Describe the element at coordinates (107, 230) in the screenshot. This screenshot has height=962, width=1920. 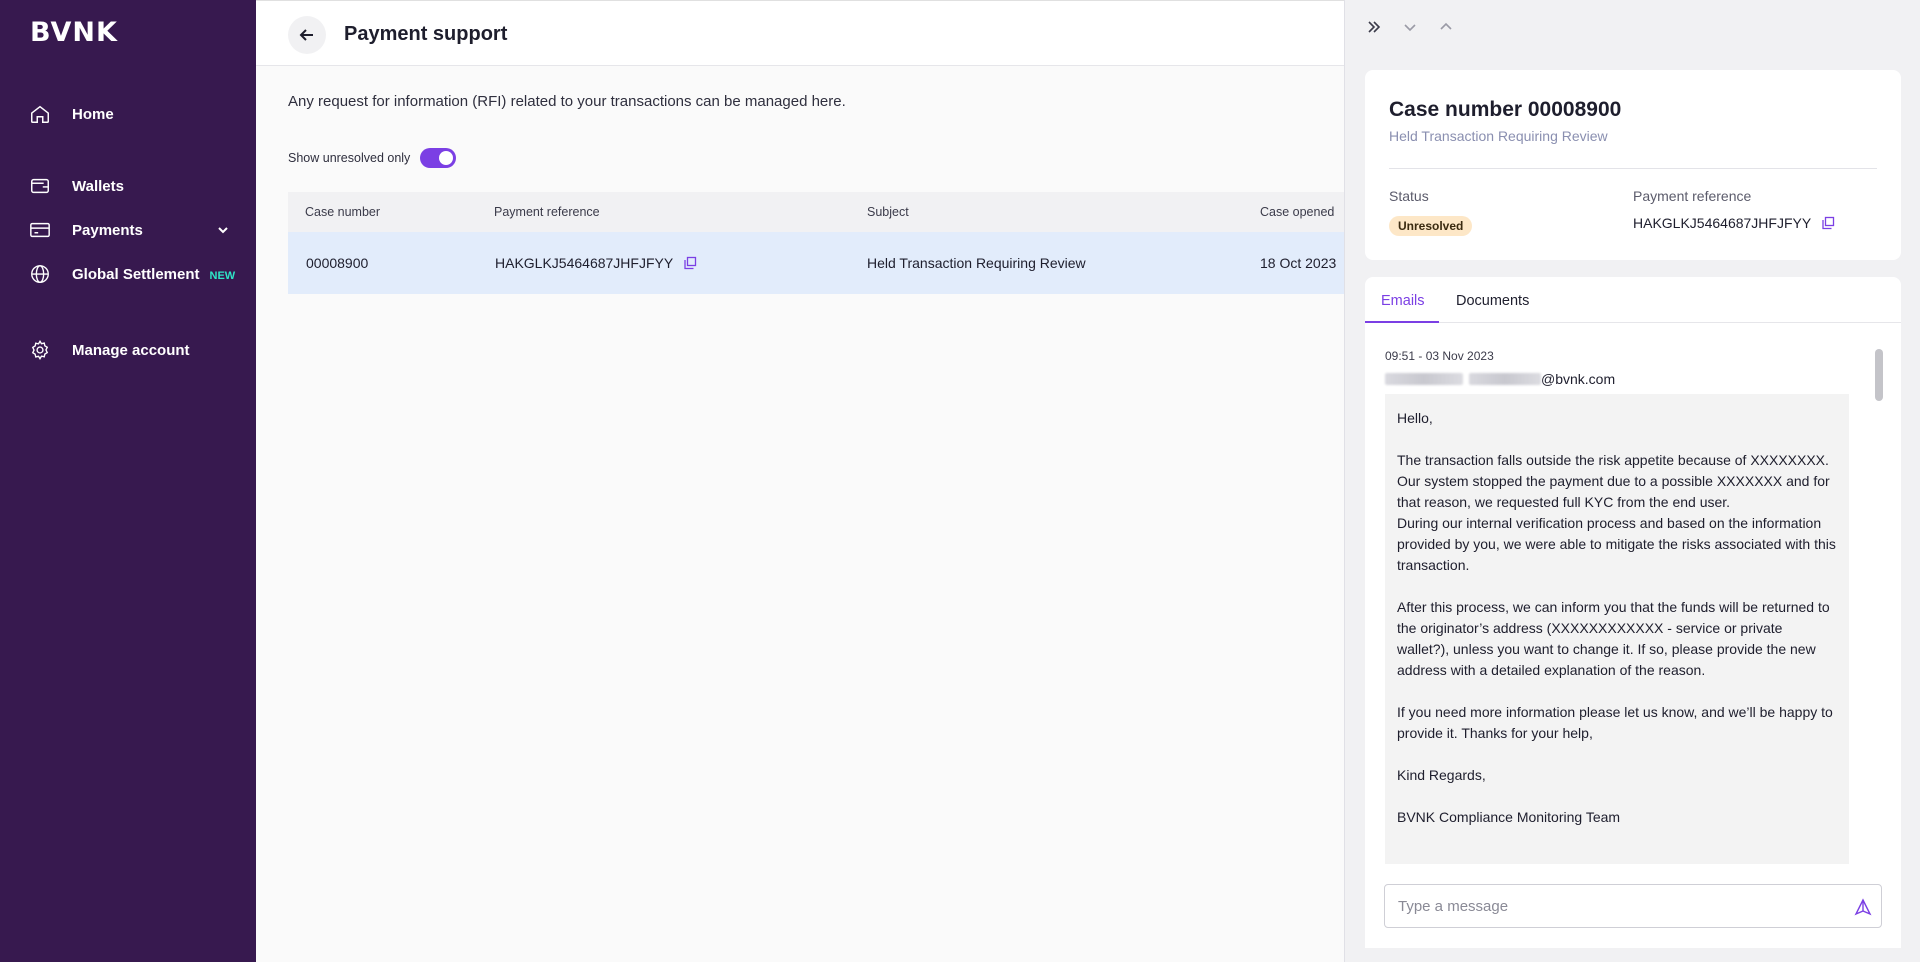
I see `sidebar-item-label: Payments` at that location.